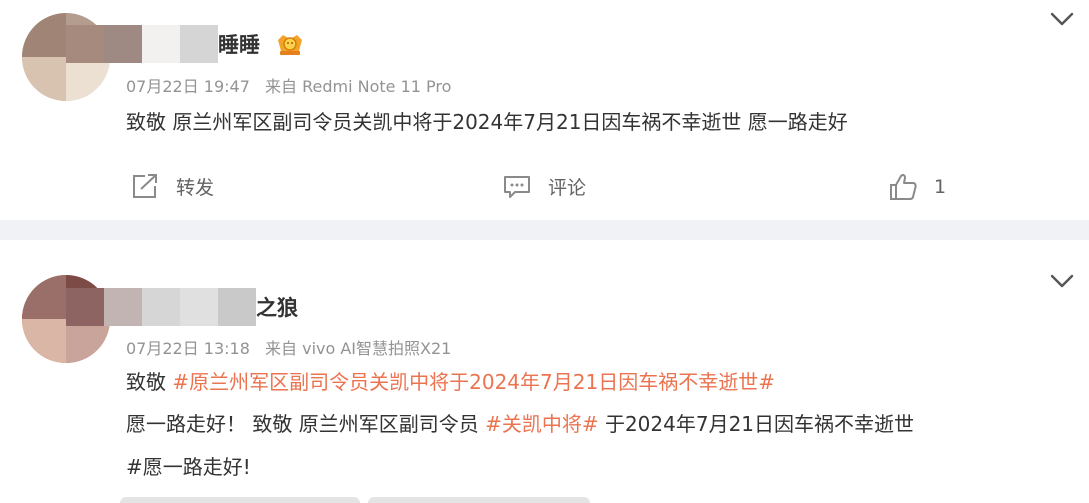 This screenshot has width=1089, height=503. What do you see at coordinates (756, 424) in the screenshot?
I see `text-segment: 于2024年7月21日因车祸不幸逝世` at bounding box center [756, 424].